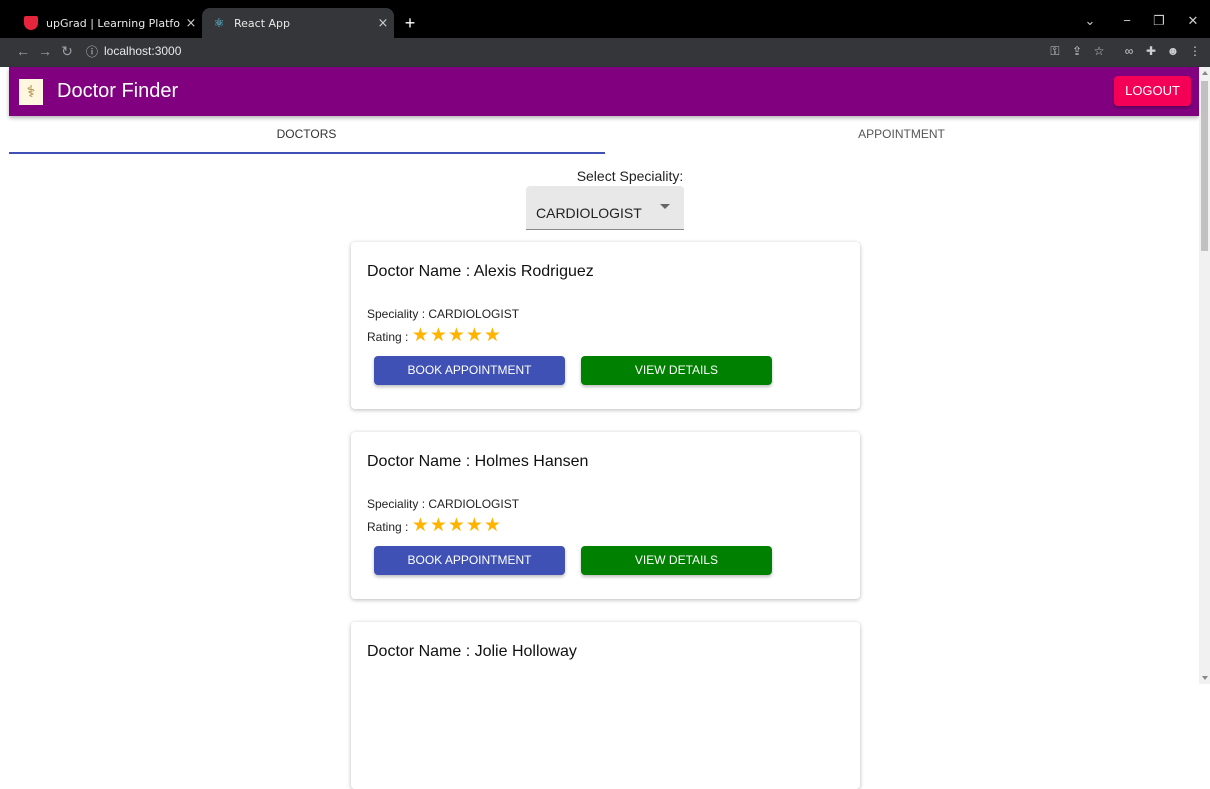  I want to click on scroll-down-icon, so click(1205, 678).